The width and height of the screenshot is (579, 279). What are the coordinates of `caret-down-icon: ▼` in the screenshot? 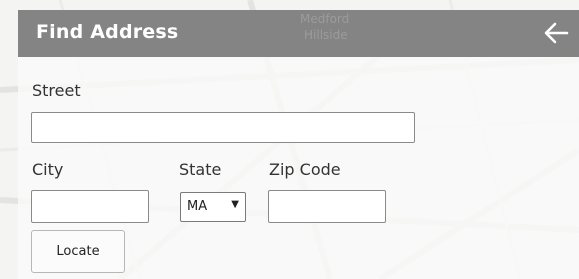 It's located at (235, 204).